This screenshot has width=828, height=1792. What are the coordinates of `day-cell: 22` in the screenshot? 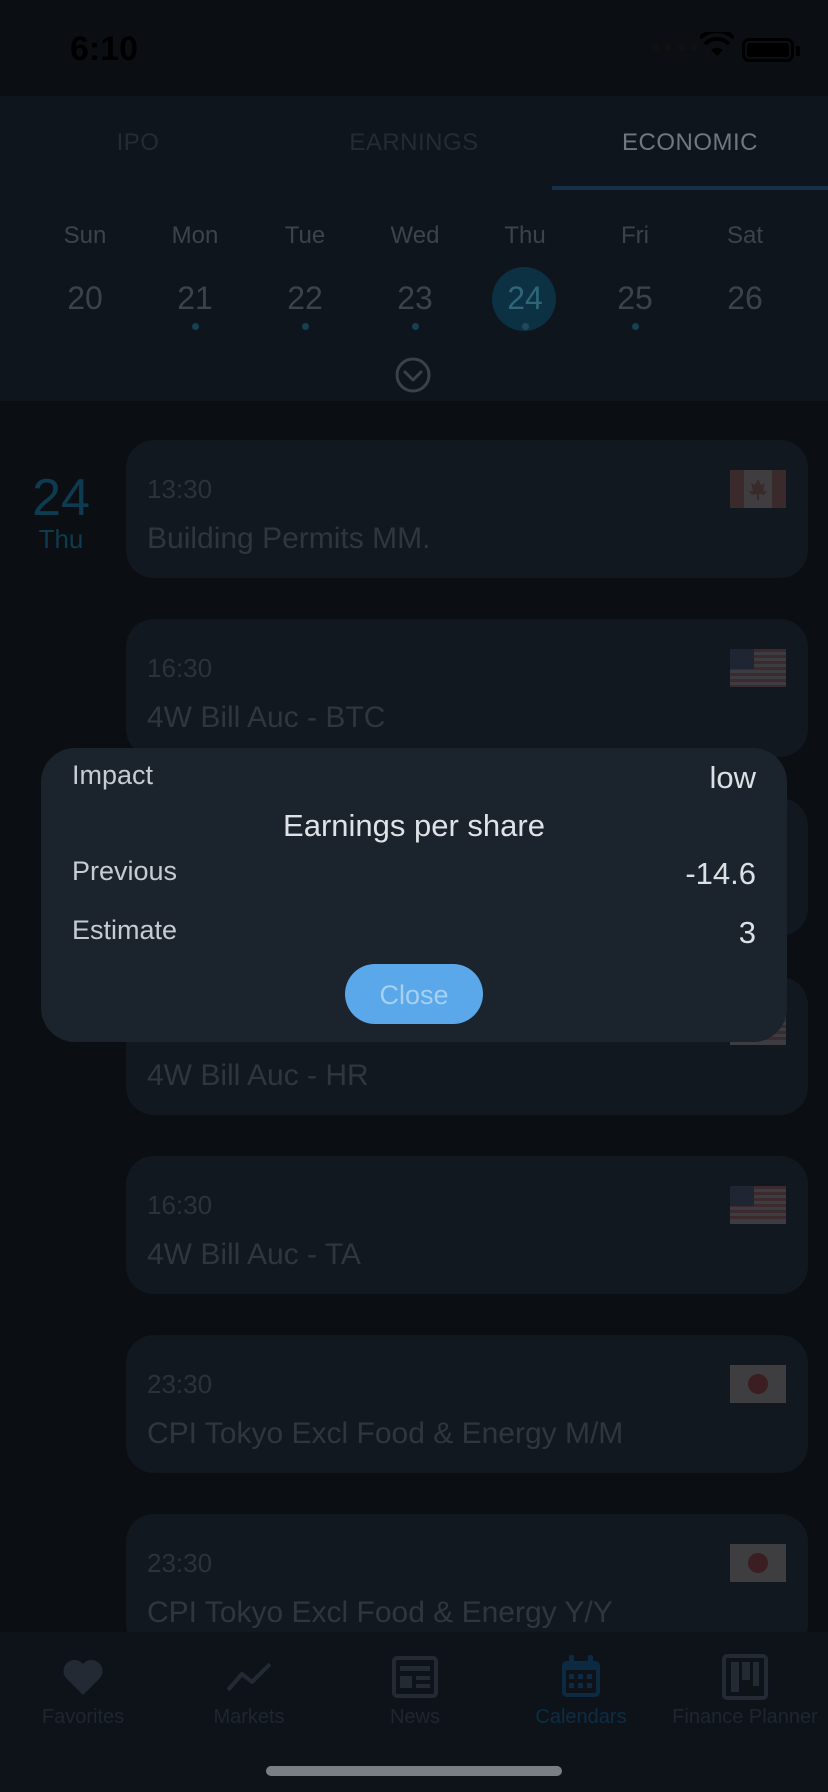 It's located at (305, 306).